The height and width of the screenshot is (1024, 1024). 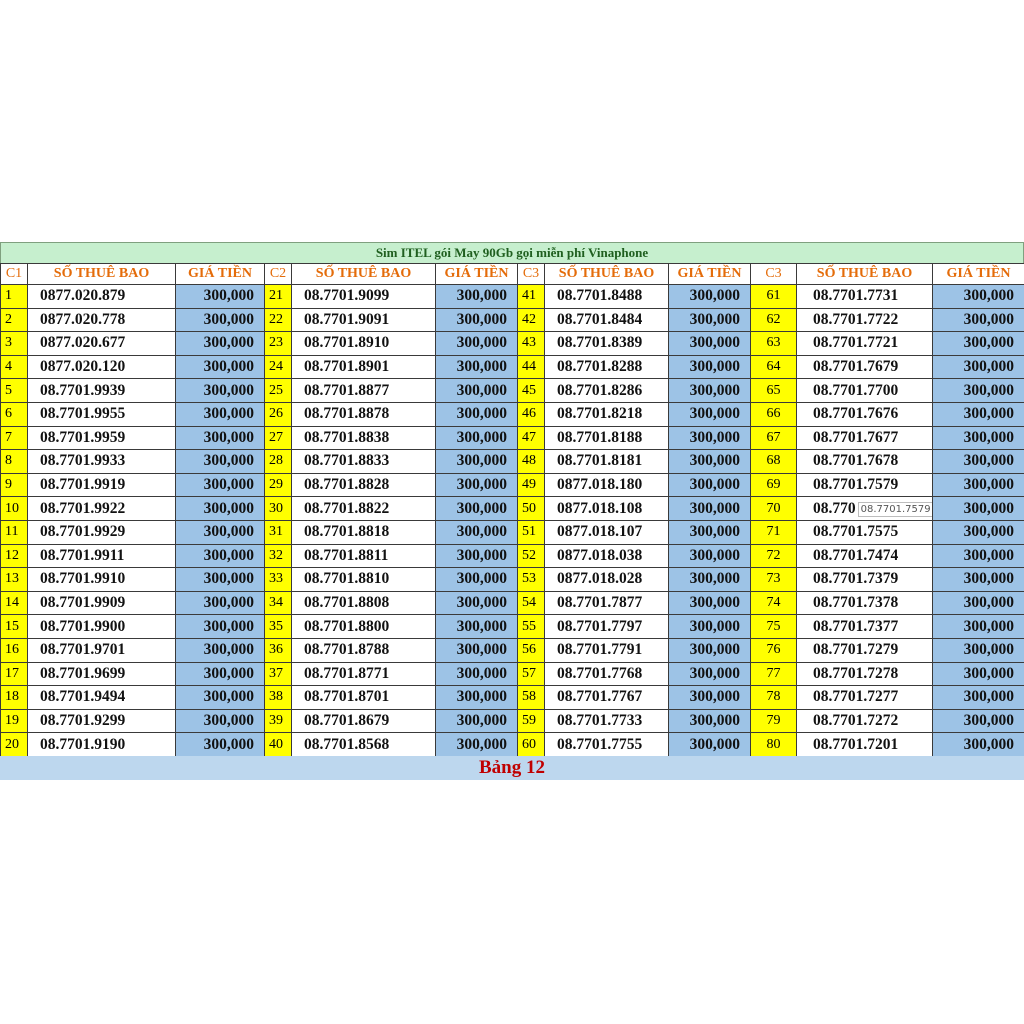 I want to click on phone-number-cell: 08.7701.8701, so click(x=363, y=697).